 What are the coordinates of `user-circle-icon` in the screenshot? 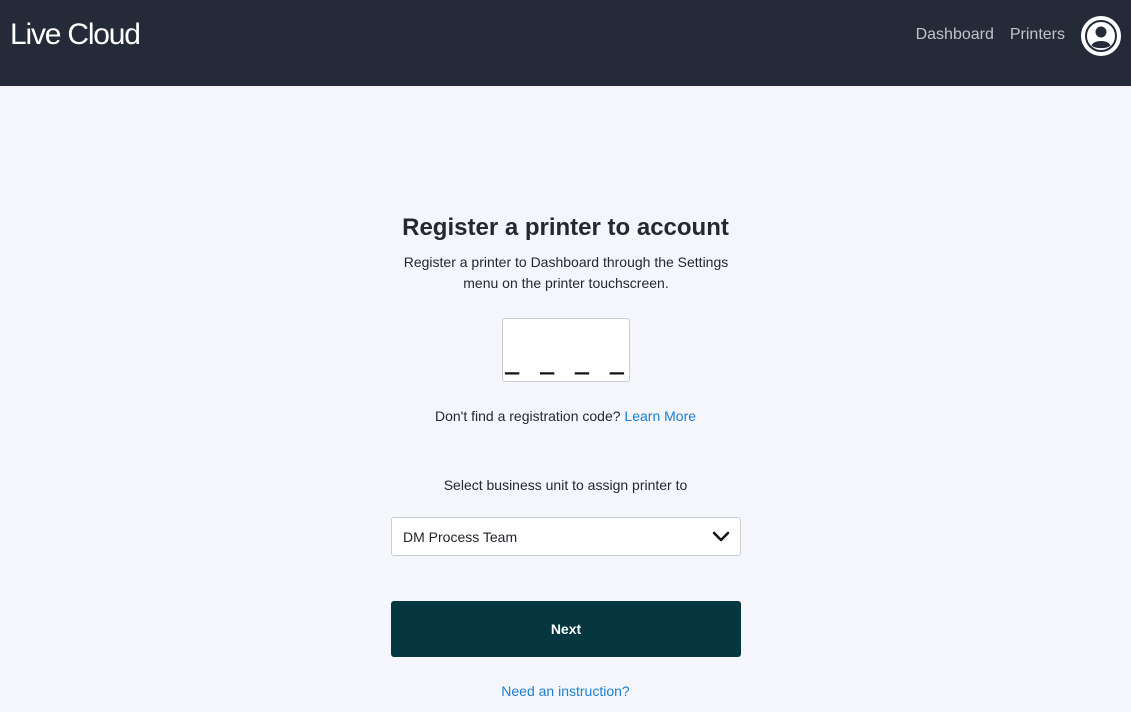 It's located at (1101, 36).